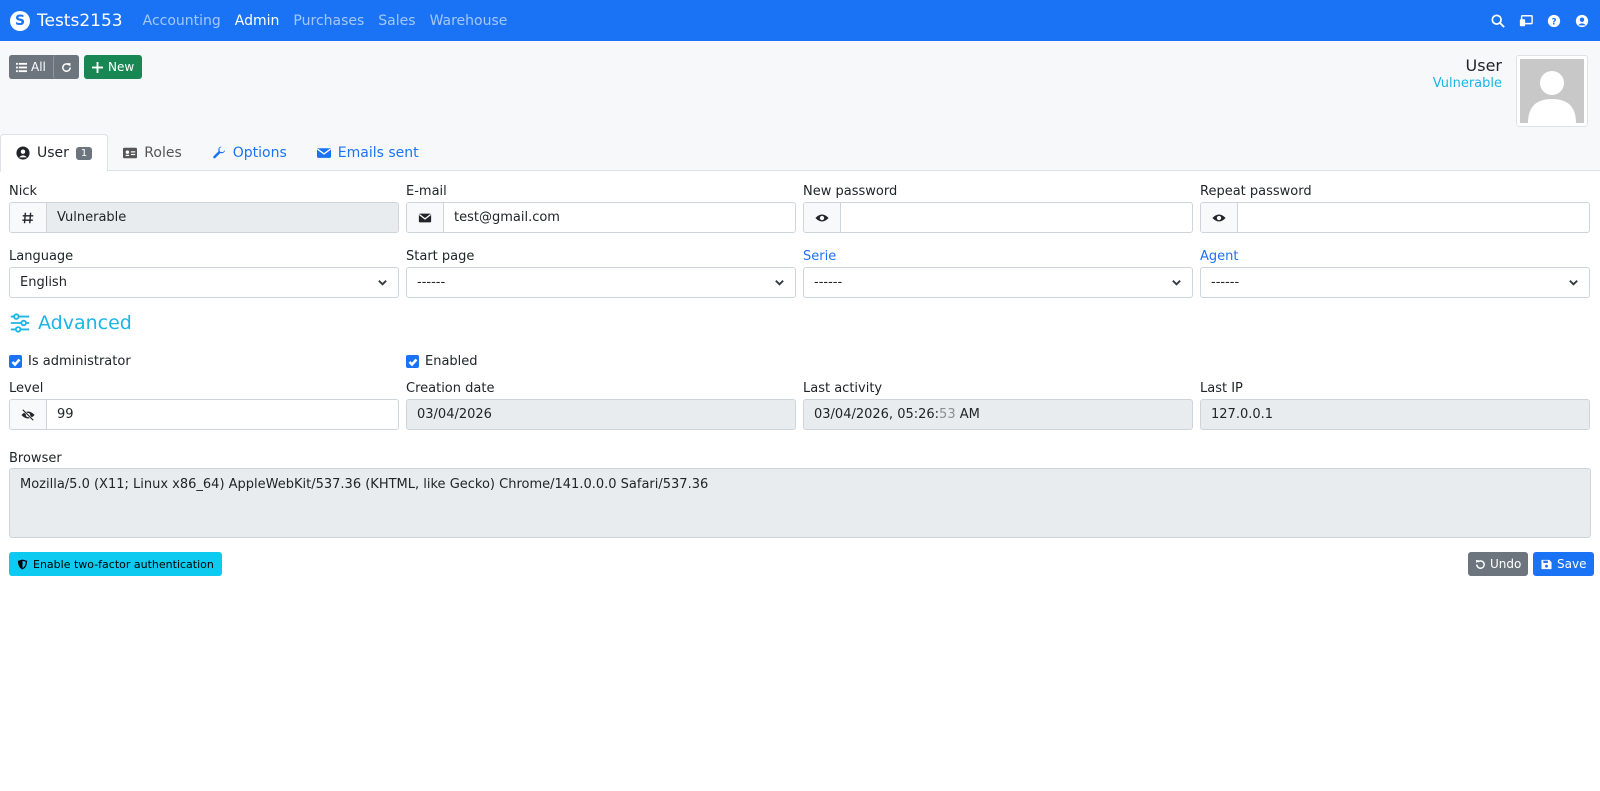 The height and width of the screenshot is (791, 1600). What do you see at coordinates (1498, 21) in the screenshot?
I see `search-icon` at bounding box center [1498, 21].